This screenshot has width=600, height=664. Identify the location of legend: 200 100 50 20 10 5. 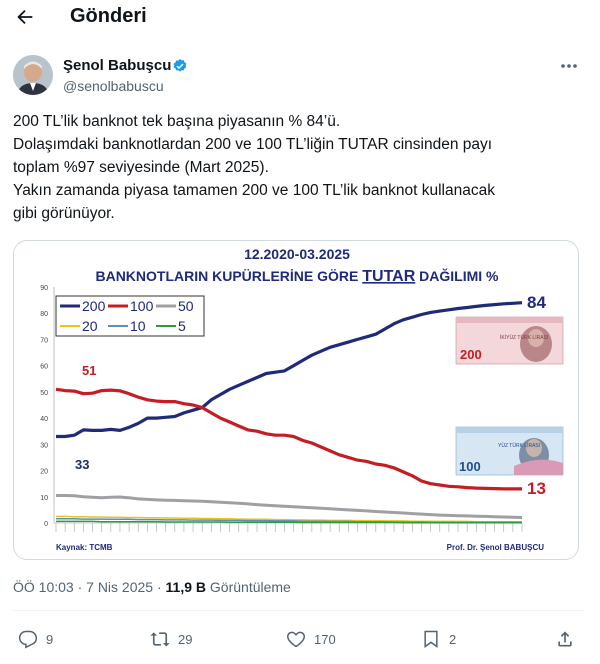
(130, 316).